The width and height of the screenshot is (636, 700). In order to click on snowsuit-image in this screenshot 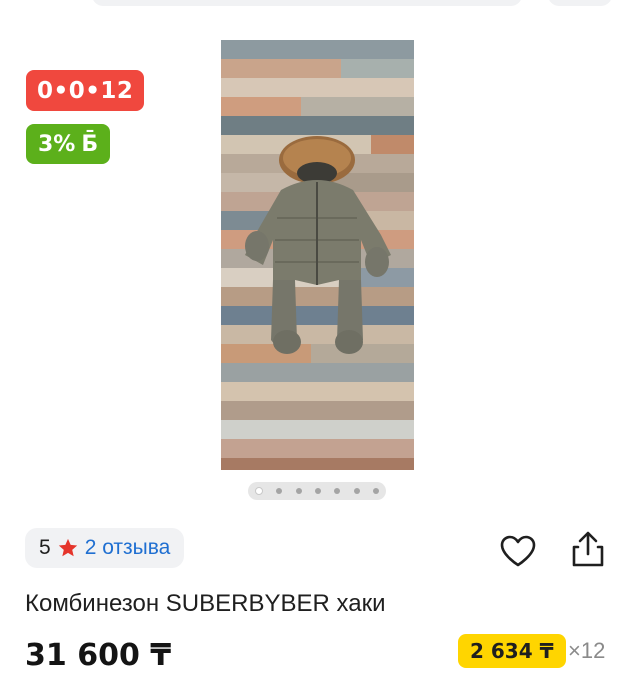, I will do `click(318, 245)`.